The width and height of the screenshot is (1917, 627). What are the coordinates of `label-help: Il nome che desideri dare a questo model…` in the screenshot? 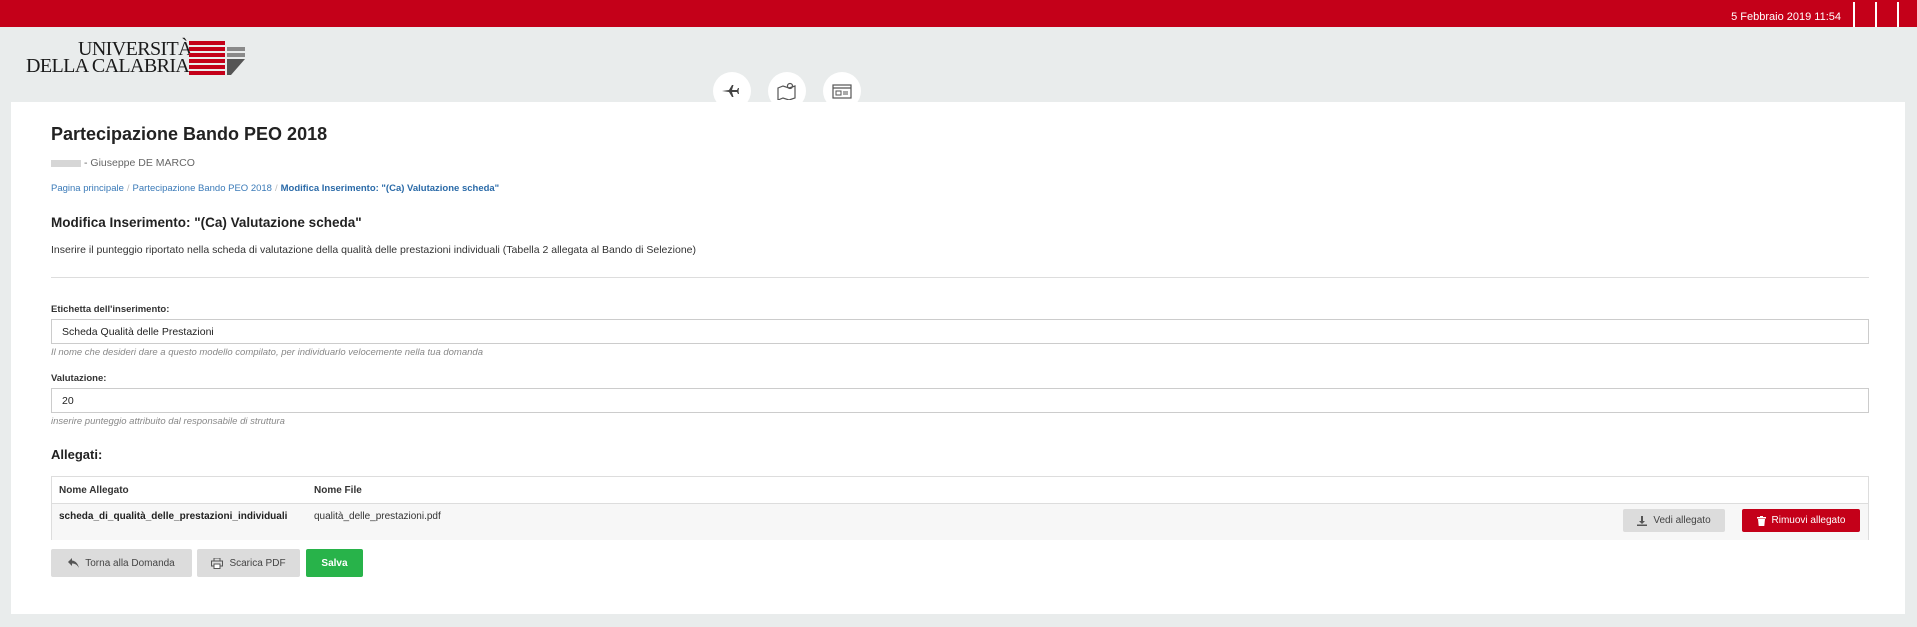 It's located at (267, 352).